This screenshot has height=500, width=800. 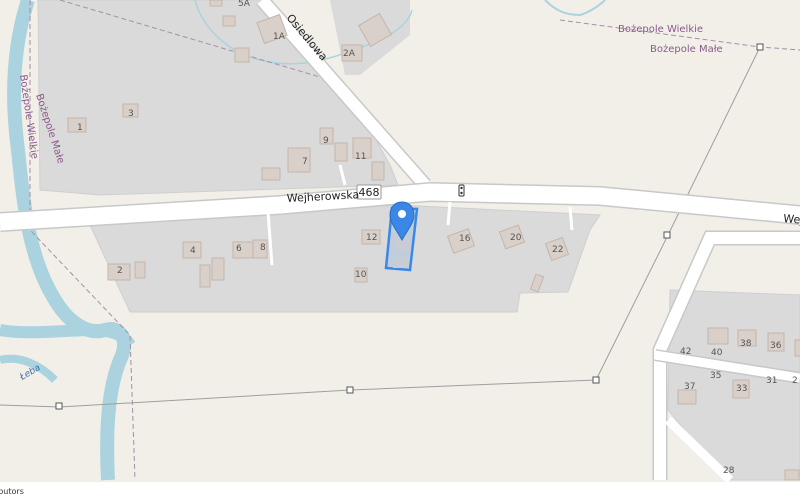 What do you see at coordinates (685, 352) in the screenshot?
I see `house-number: 42` at bounding box center [685, 352].